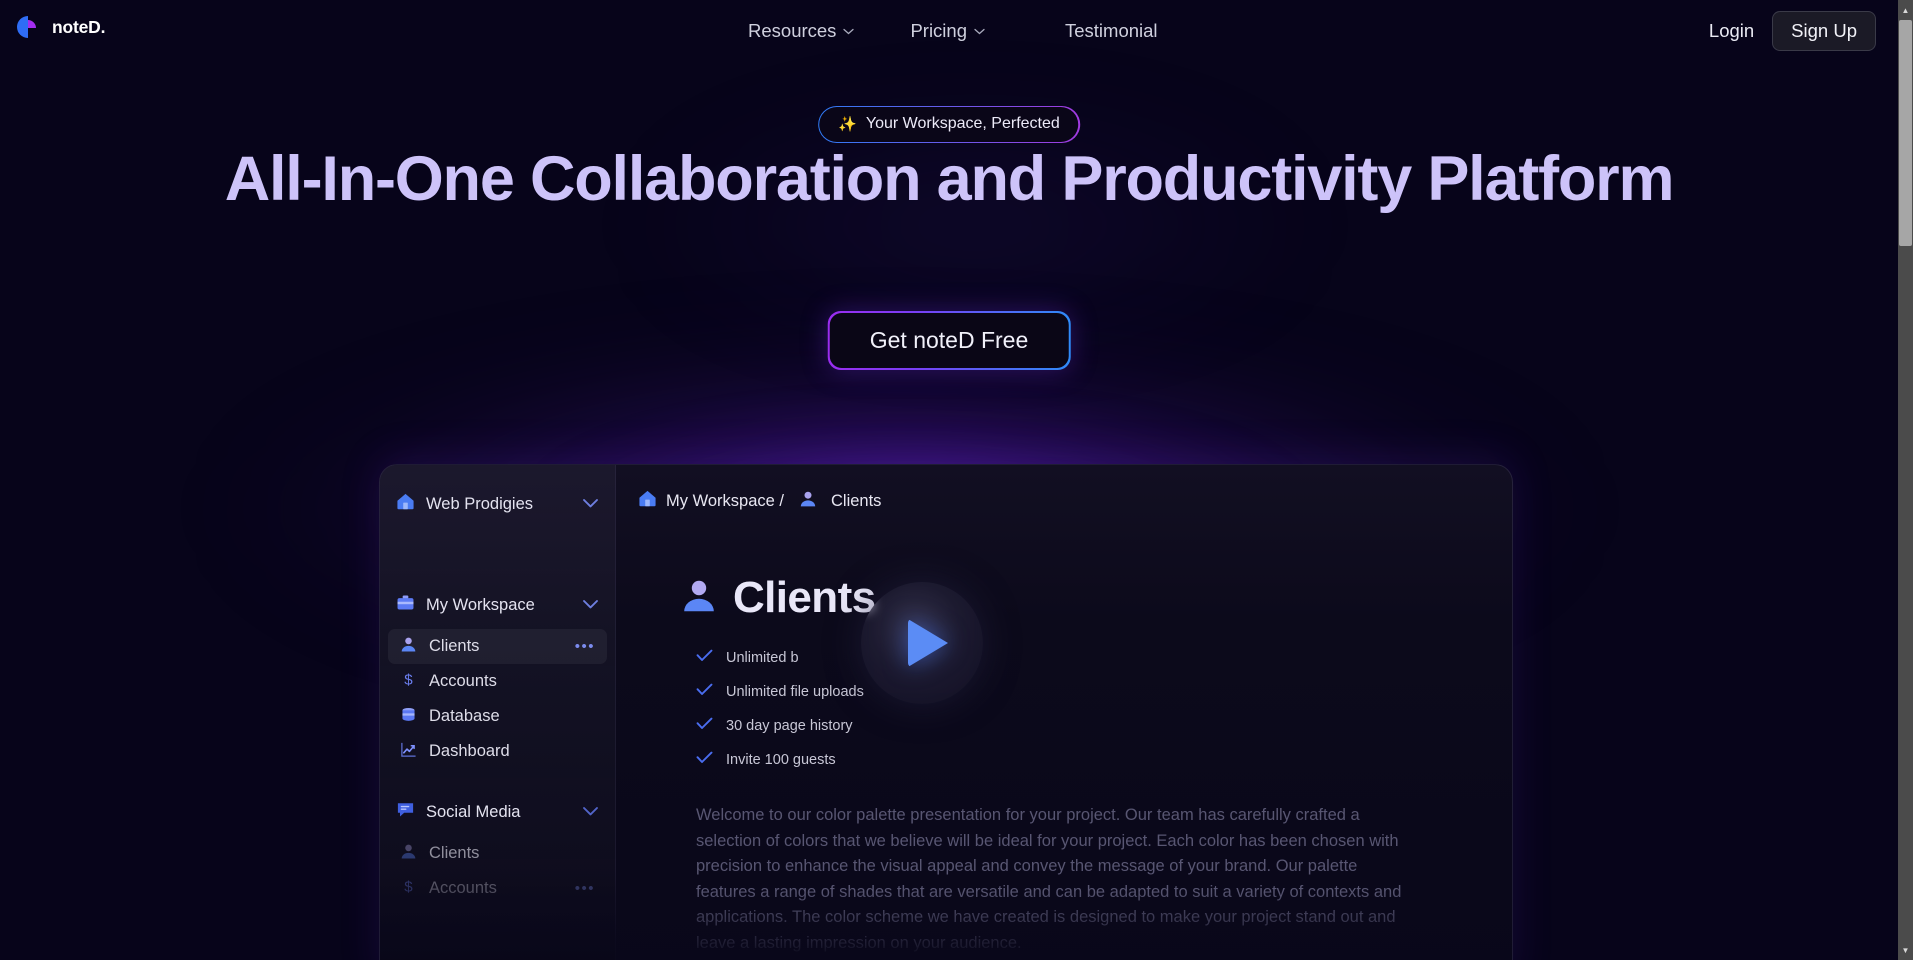 This screenshot has width=1913, height=960. What do you see at coordinates (497, 681) in the screenshot?
I see `sidebar-item-accounts: $ Accounts` at bounding box center [497, 681].